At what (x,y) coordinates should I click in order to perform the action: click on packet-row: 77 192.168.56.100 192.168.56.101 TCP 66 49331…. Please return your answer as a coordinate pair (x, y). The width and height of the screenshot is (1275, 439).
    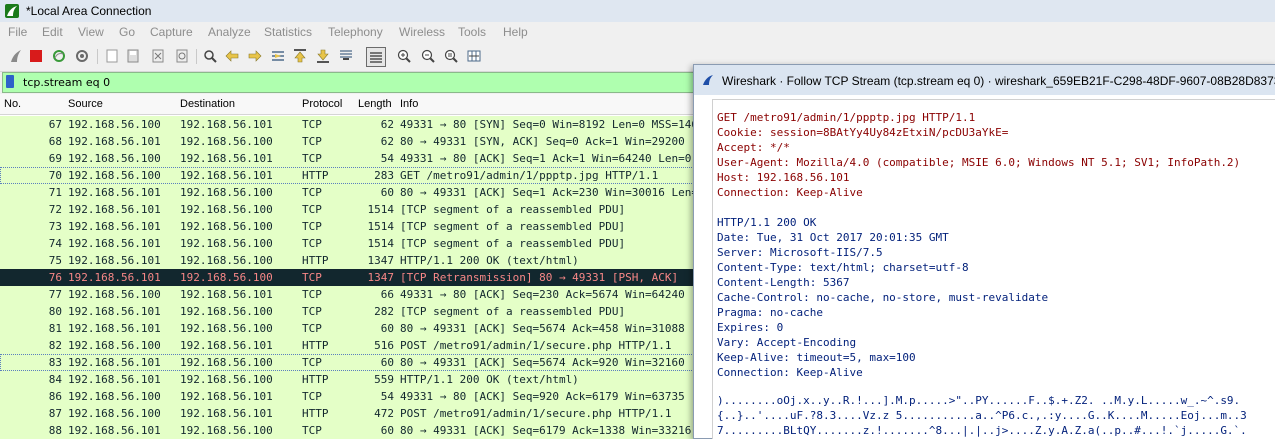
    Looking at the image, I should click on (350, 294).